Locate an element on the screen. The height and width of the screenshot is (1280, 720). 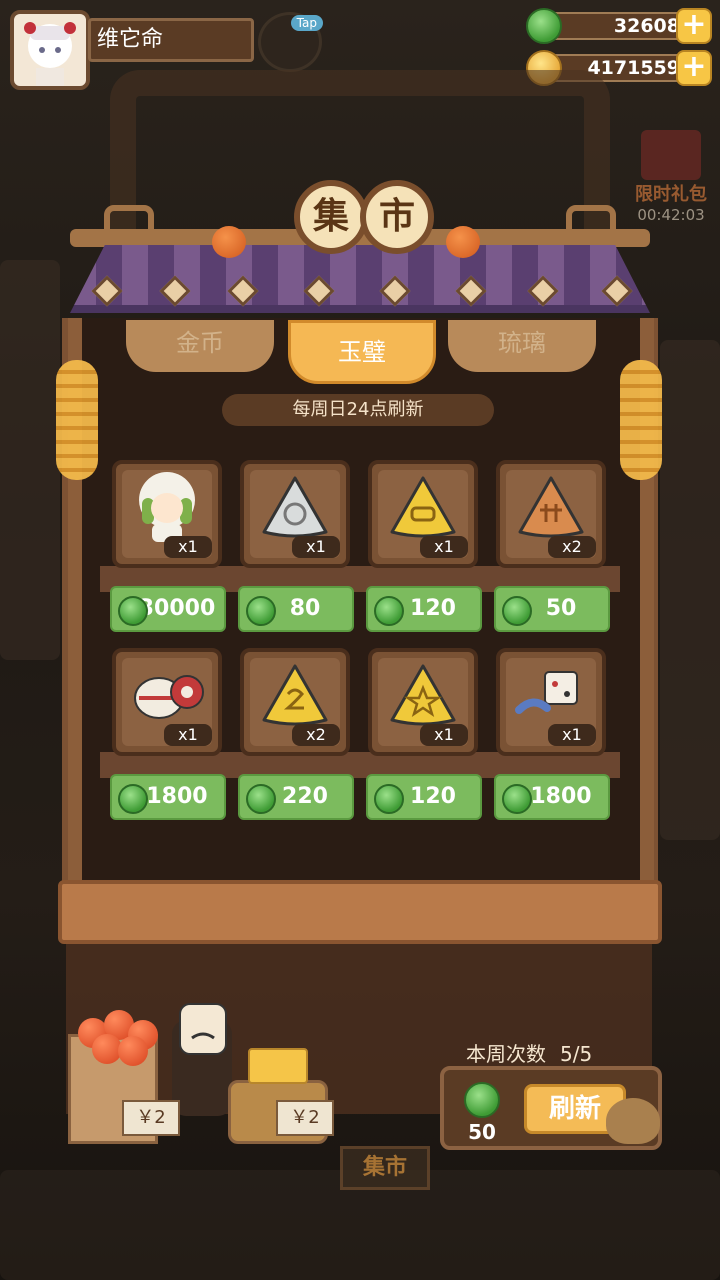
price-button-6: 220 is located at coordinates (296, 797).